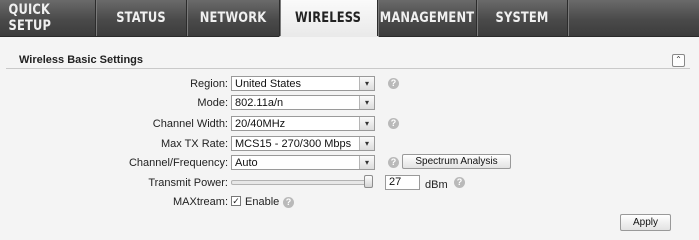  I want to click on max-tx-rate-select: MCS15 - 270/300 Mbps ▾, so click(303, 143).